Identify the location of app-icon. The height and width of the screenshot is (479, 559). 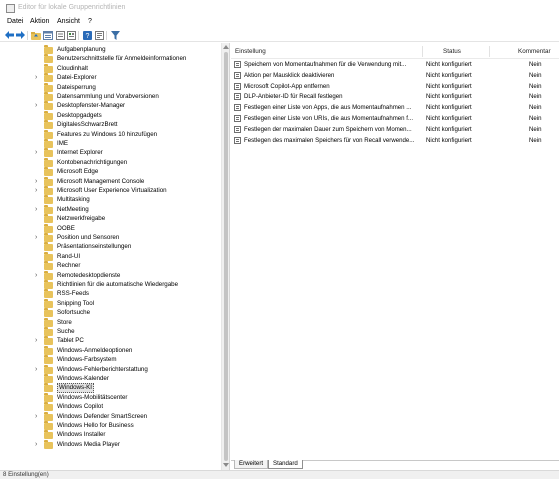
(10, 8).